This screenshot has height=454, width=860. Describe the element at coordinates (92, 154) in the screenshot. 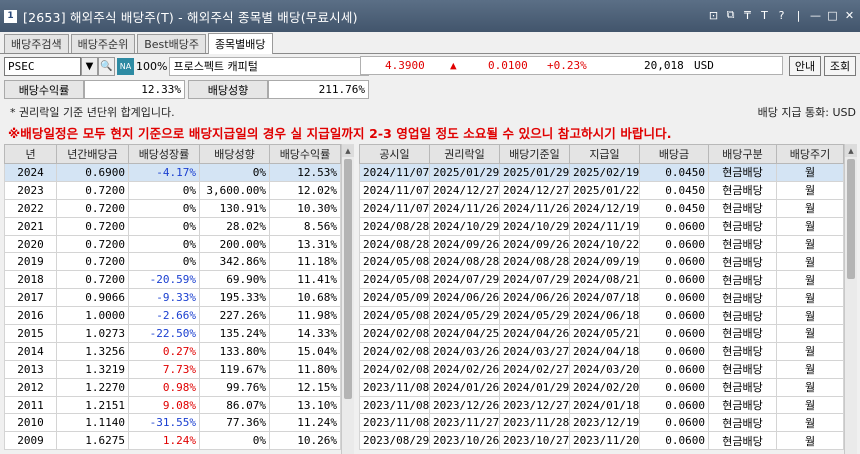

I see `column-header: 년간배당금` at that location.